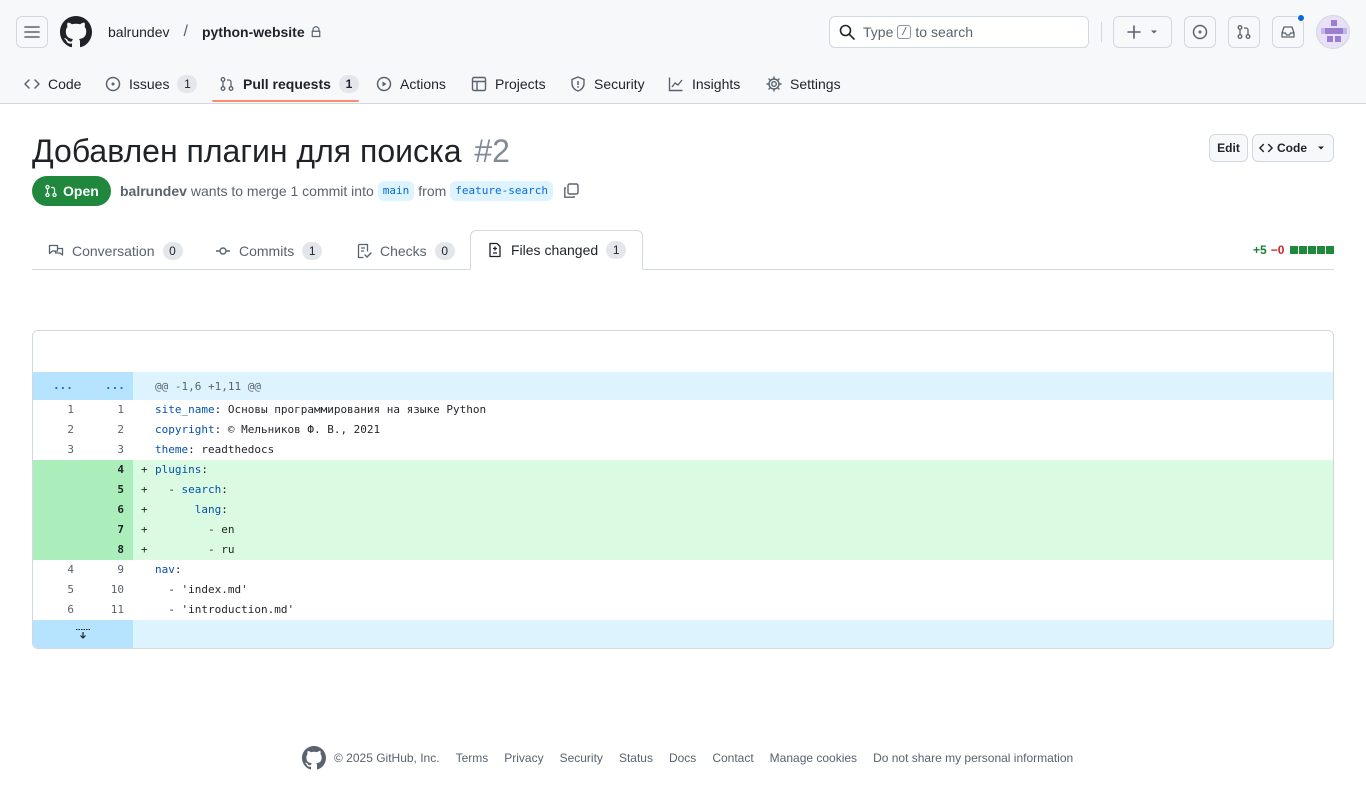 Image resolution: width=1366 pixels, height=810 pixels. I want to click on diffstat-deletions: −0, so click(1277, 250).